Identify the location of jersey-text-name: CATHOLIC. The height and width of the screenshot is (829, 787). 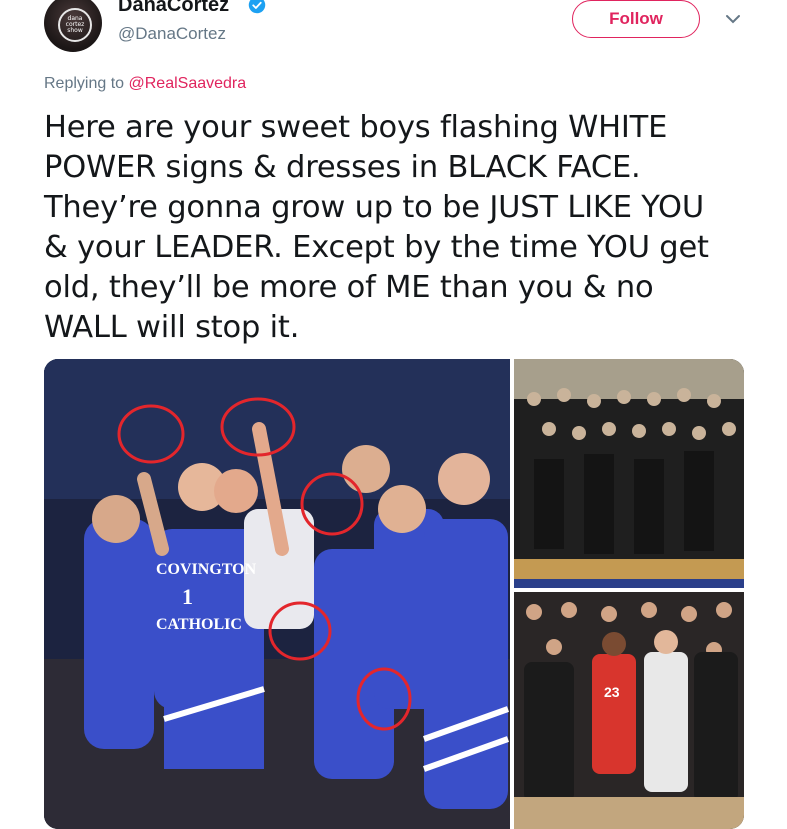
(199, 624).